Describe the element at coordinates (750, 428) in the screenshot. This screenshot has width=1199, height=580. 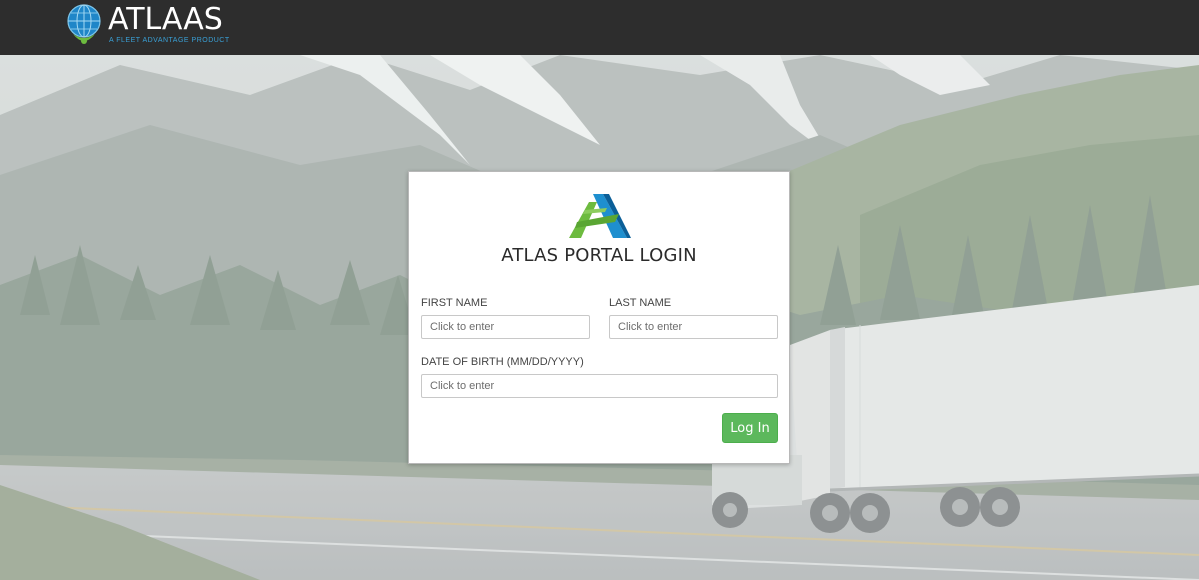
I see `log-in-button: Log In` at that location.